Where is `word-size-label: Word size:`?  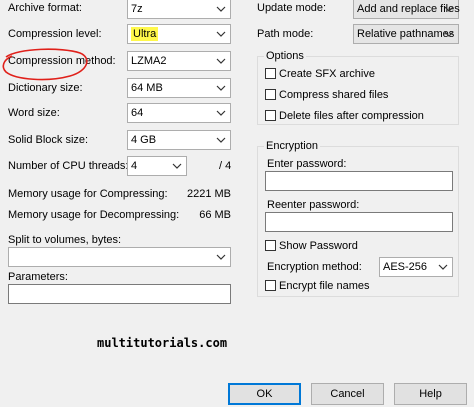 word-size-label: Word size: is located at coordinates (34, 113).